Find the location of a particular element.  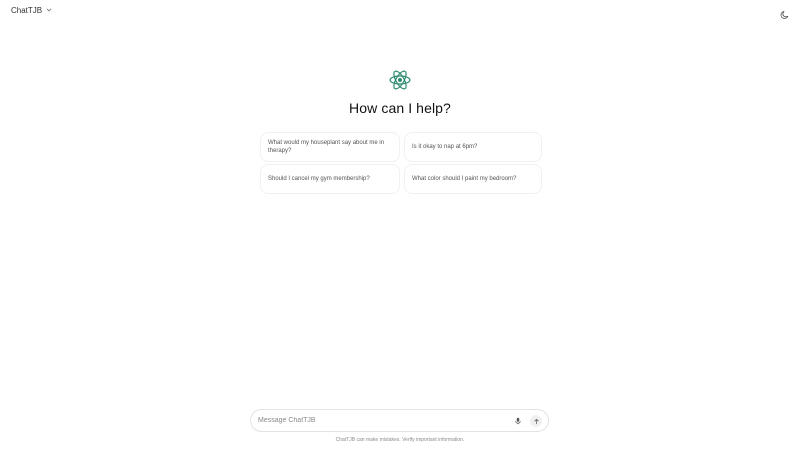

message-input is located at coordinates (385, 420).